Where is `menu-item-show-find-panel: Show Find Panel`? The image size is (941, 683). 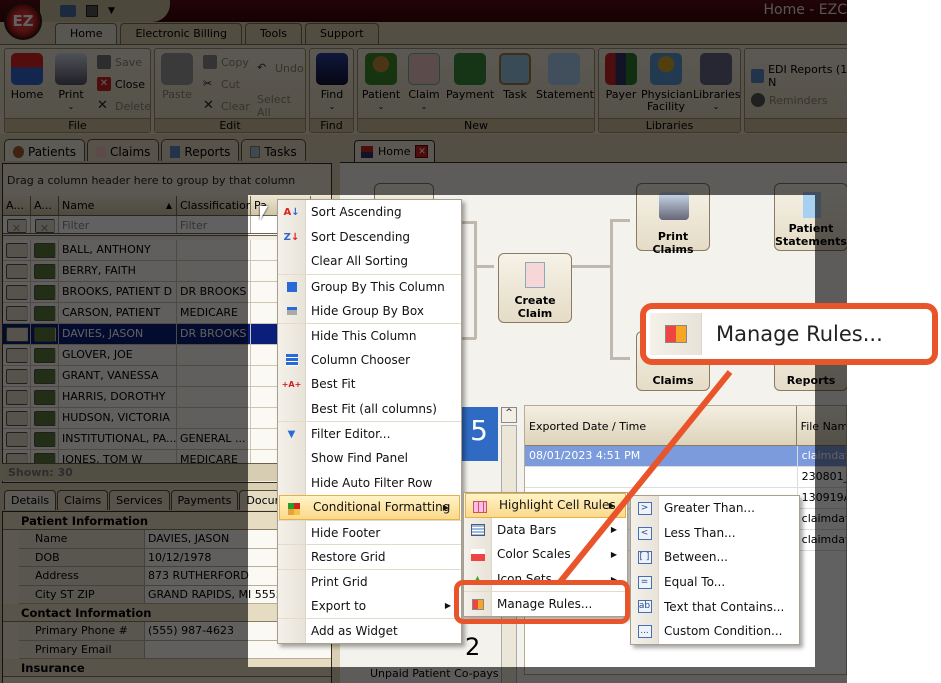
menu-item-show-find-panel: Show Find Panel is located at coordinates (369, 458).